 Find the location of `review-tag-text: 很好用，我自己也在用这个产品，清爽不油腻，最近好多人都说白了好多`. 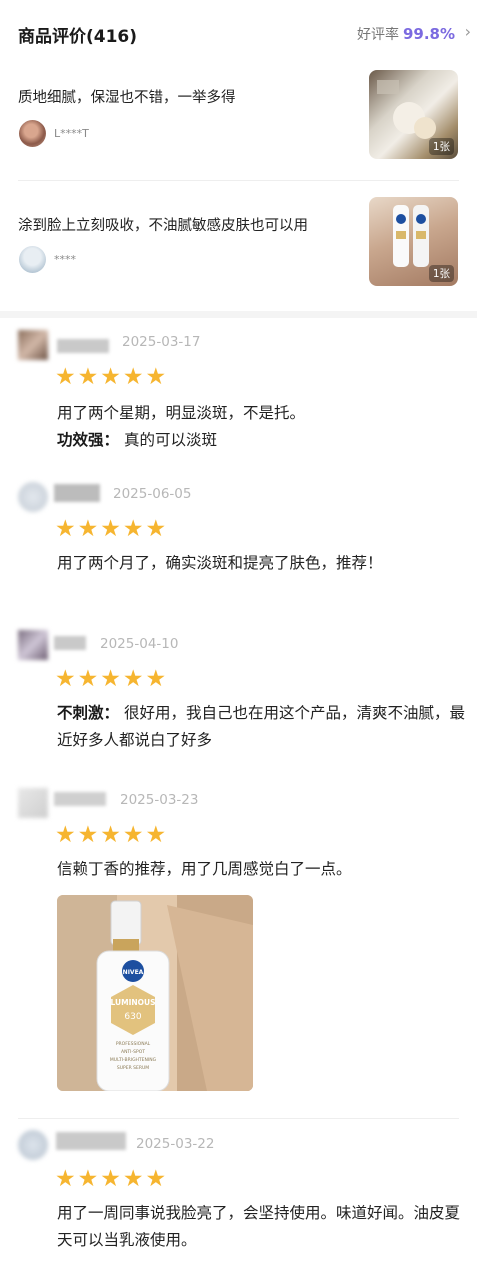

review-tag-text: 很好用，我自己也在用这个产品，清爽不油腻，最近好多人都说白了好多 is located at coordinates (261, 726).